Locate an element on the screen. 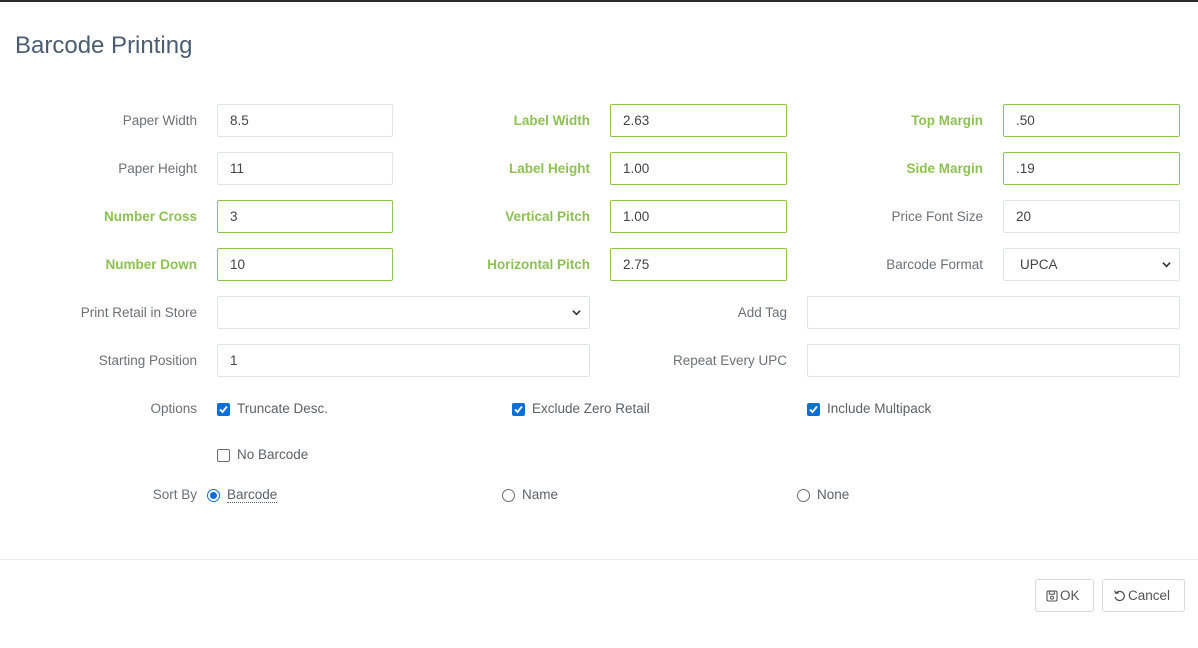 Image resolution: width=1198 pixels, height=648 pixels. sort-barcode-text: Barcode is located at coordinates (252, 495).